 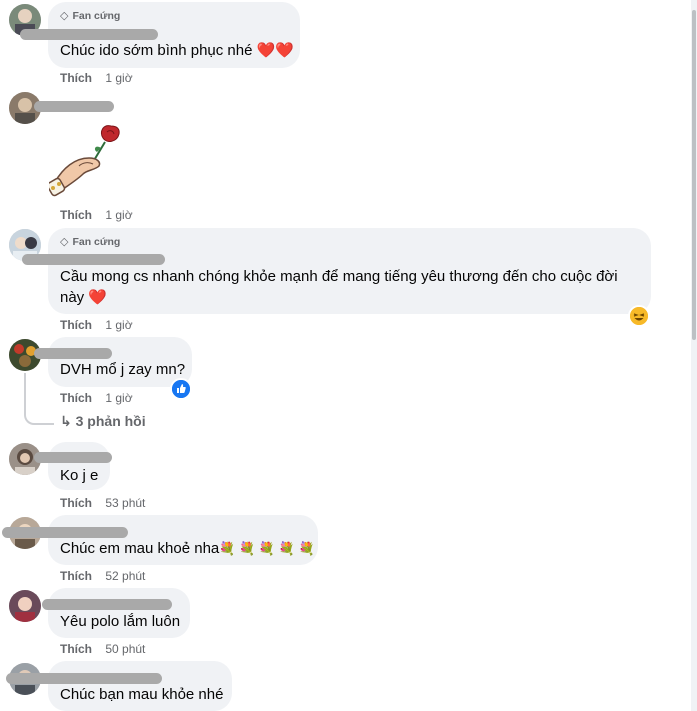 What do you see at coordinates (125, 649) in the screenshot?
I see `timestamp: 50 phút` at bounding box center [125, 649].